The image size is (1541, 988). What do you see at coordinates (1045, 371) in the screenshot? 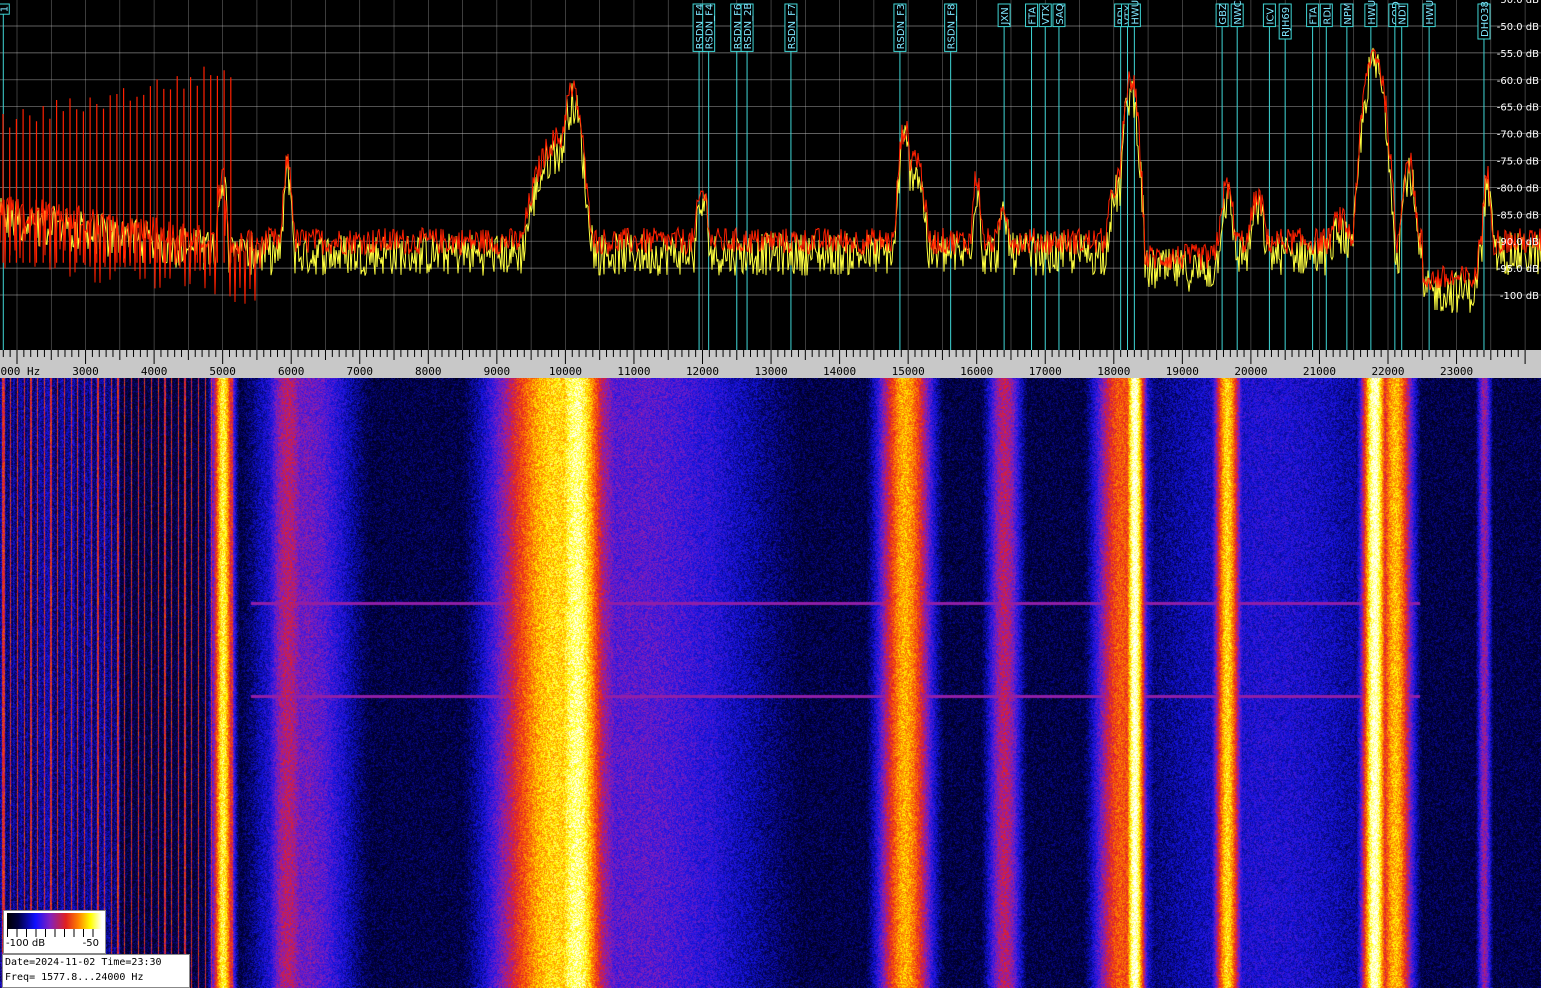
I see `freq-tick-label: 17000` at bounding box center [1045, 371].